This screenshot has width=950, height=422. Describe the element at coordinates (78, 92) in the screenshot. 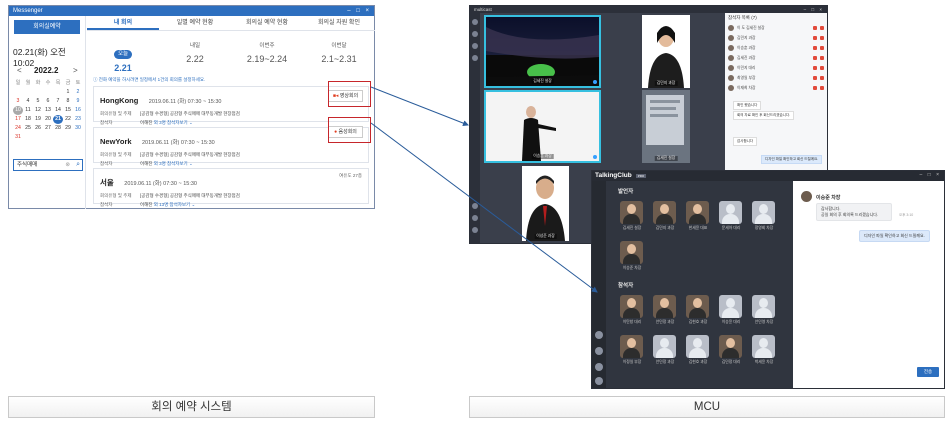

I see `calendar-day: 2` at that location.